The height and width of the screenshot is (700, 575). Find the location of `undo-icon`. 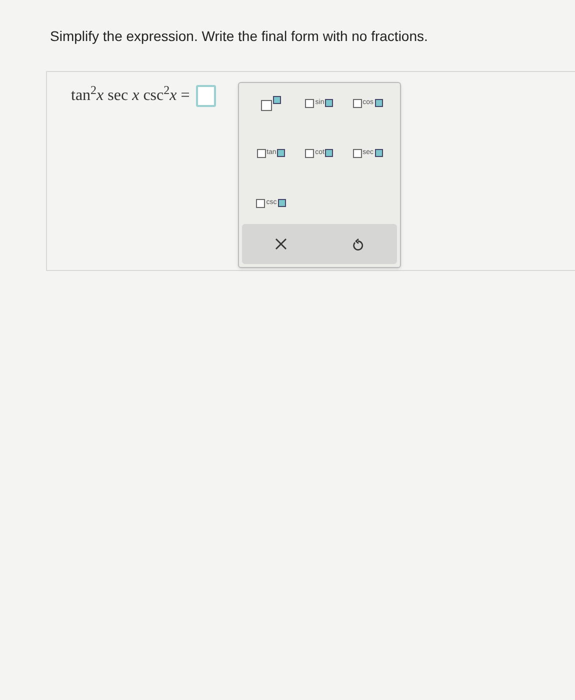

undo-icon is located at coordinates (358, 244).